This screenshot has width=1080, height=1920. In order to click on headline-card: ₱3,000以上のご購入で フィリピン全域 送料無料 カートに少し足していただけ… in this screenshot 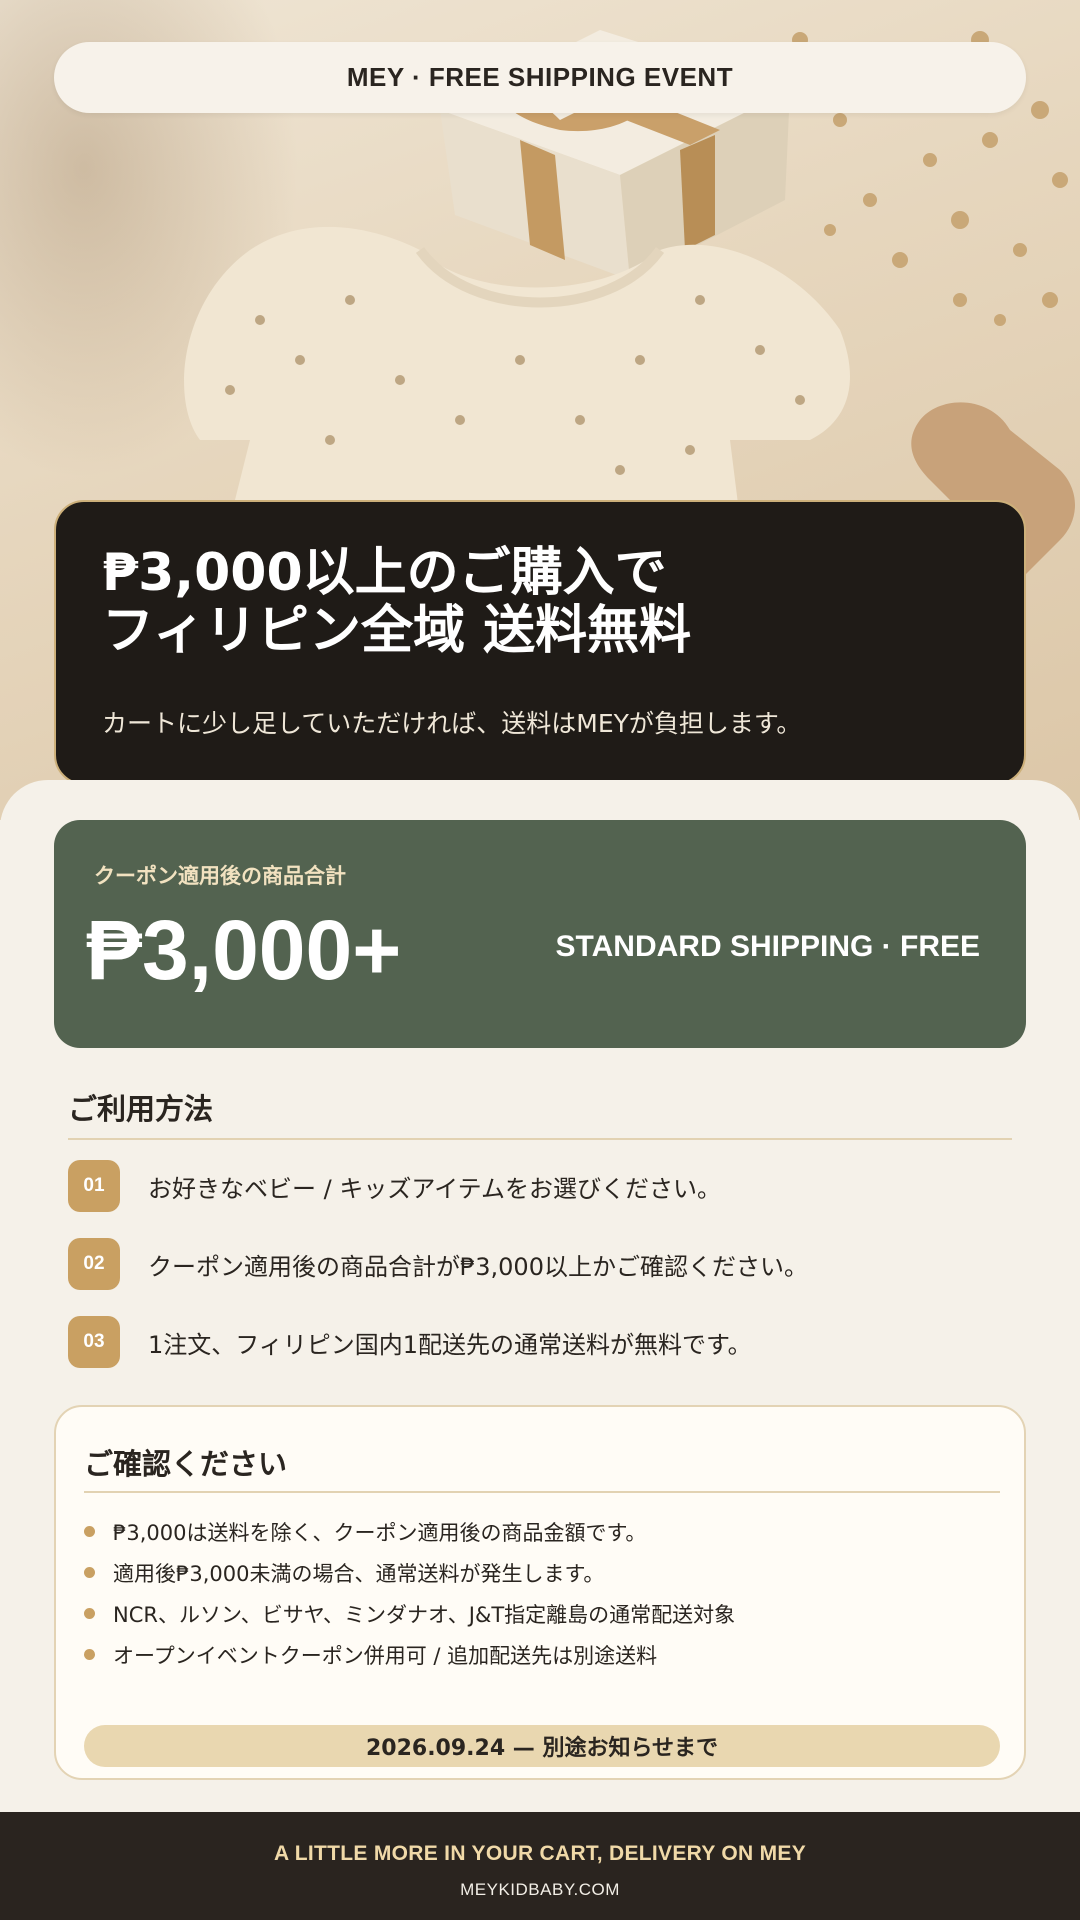, I will do `click(540, 642)`.